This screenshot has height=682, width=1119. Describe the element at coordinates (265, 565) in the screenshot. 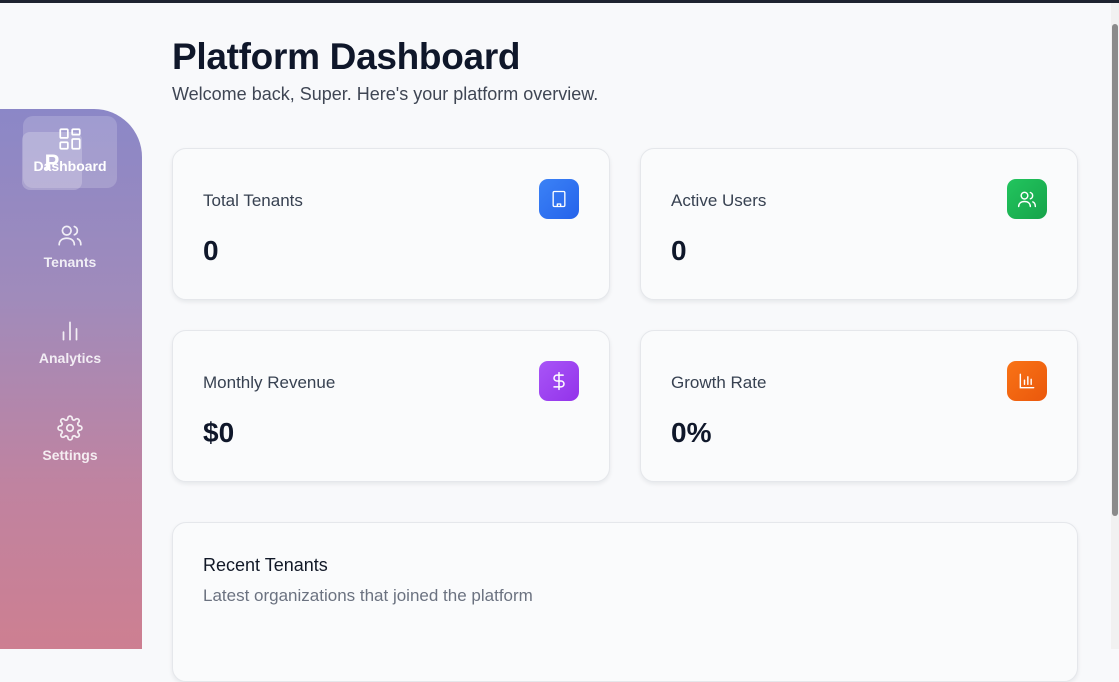

I see `recent-tenants-title: Recent Tenants` at that location.